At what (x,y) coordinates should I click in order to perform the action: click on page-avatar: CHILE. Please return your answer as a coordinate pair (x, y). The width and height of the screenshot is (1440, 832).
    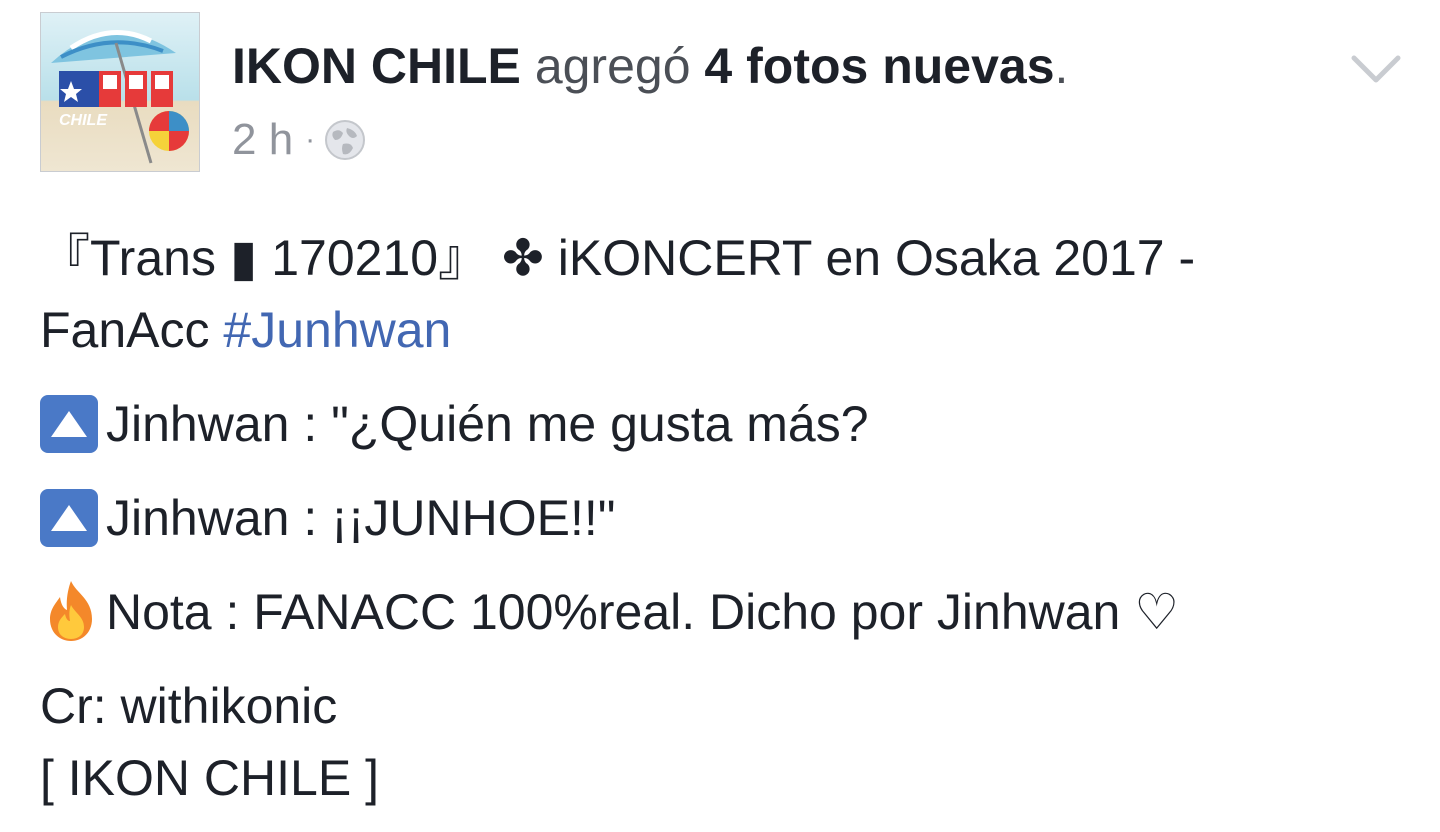
    Looking at the image, I should click on (120, 92).